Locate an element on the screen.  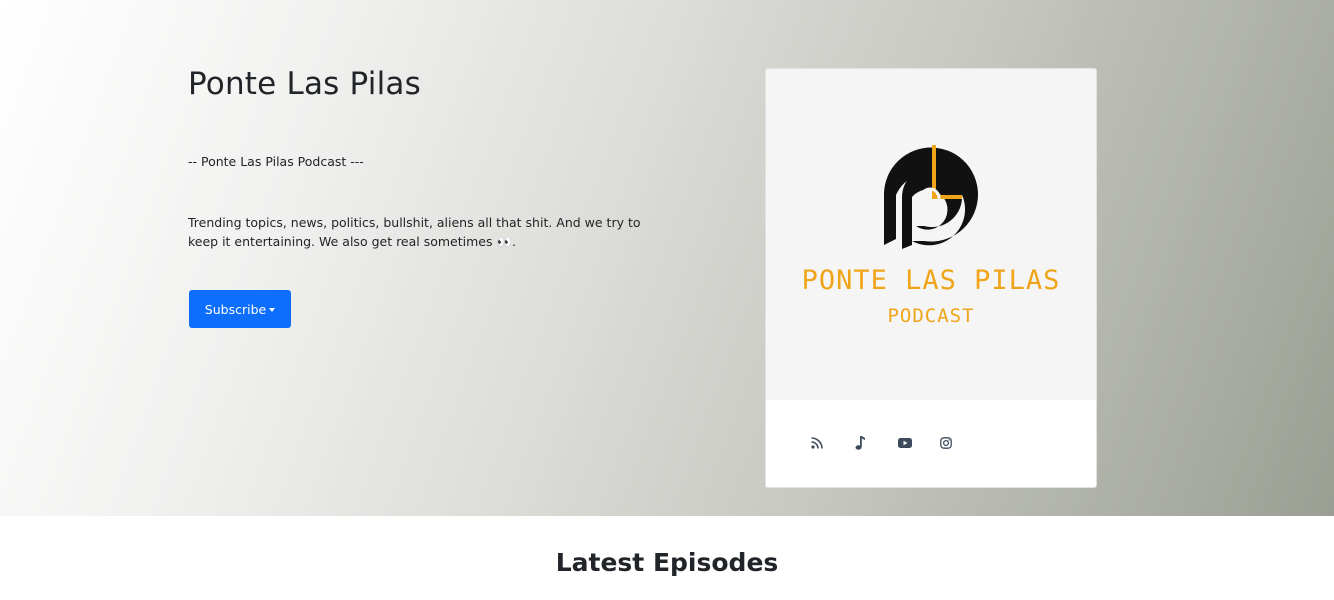
podcast-tagline: -- Ponte Las Pilas Podcast --- is located at coordinates (276, 161).